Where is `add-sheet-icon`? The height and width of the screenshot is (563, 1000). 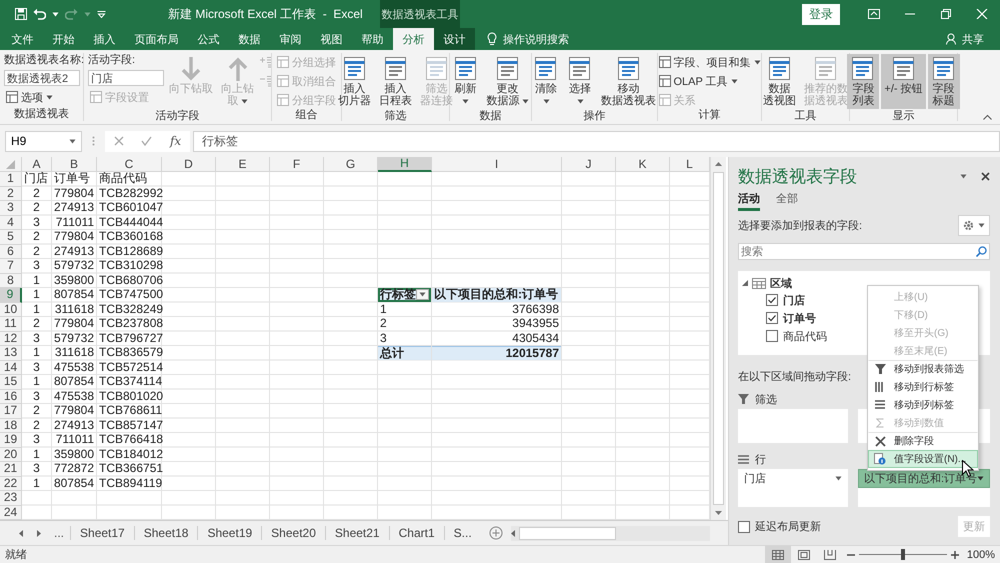 add-sheet-icon is located at coordinates (495, 533).